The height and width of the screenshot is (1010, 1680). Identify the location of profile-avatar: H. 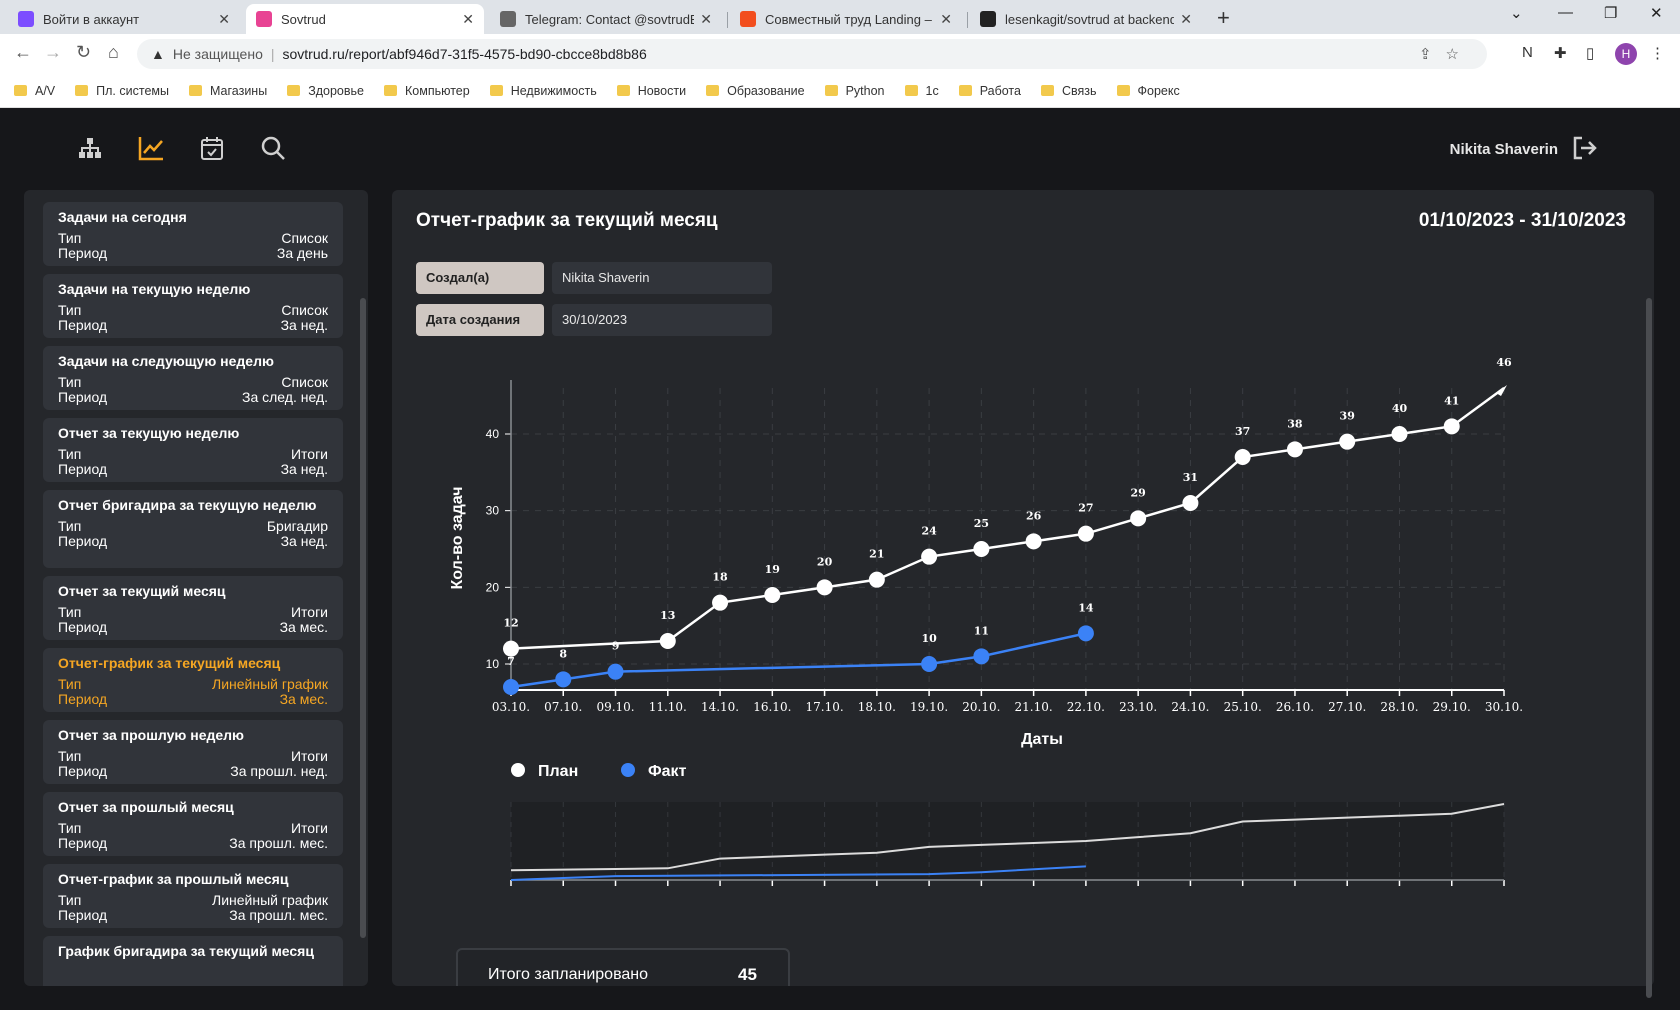
(1626, 54).